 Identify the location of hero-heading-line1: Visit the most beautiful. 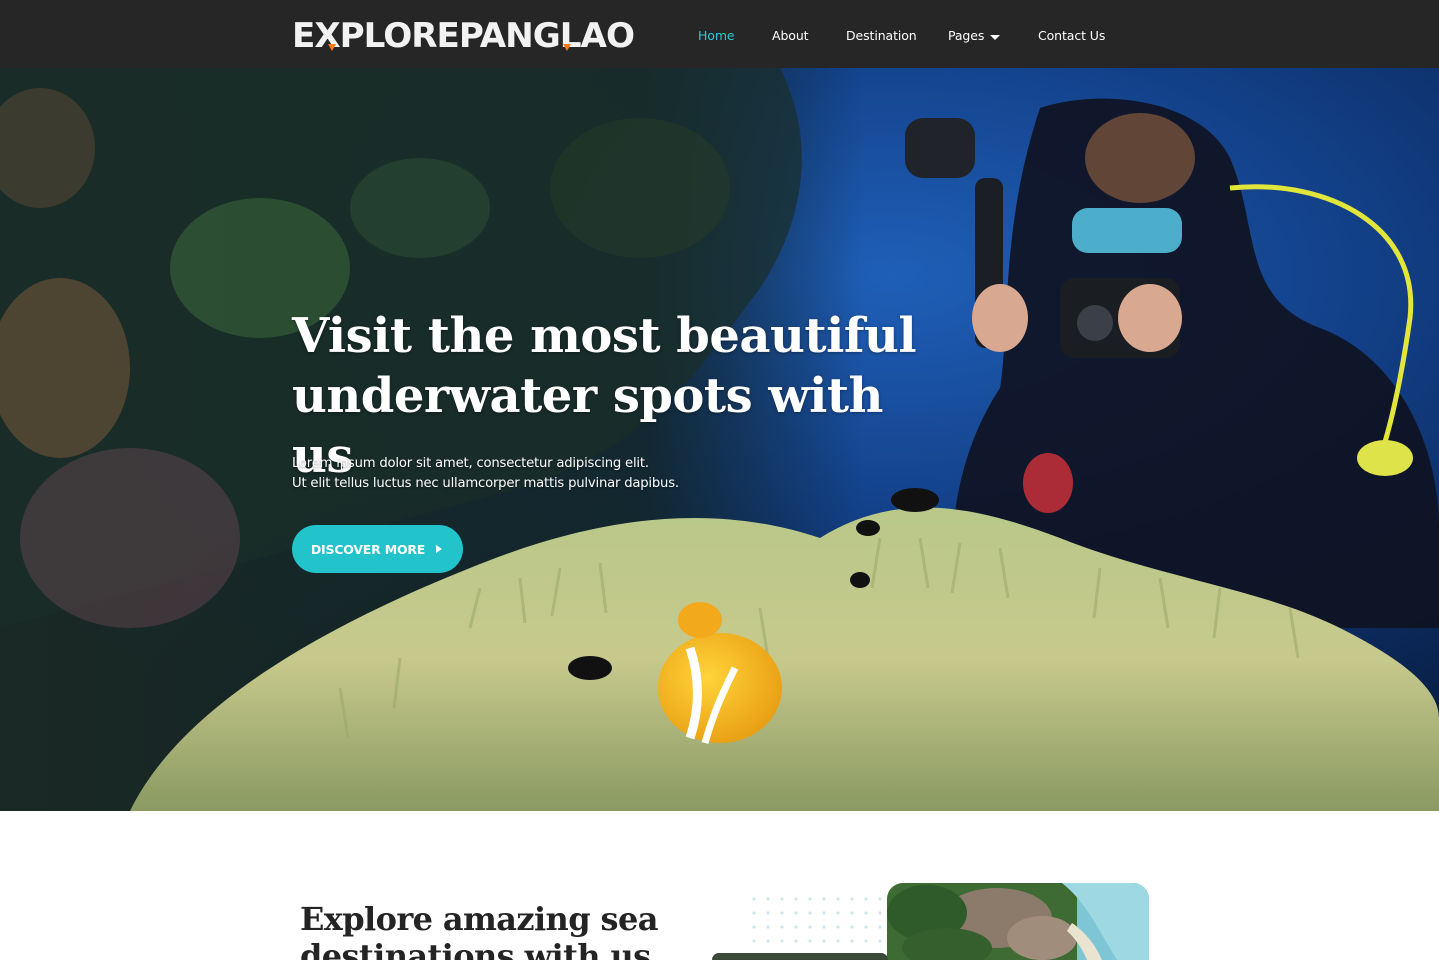
(604, 336).